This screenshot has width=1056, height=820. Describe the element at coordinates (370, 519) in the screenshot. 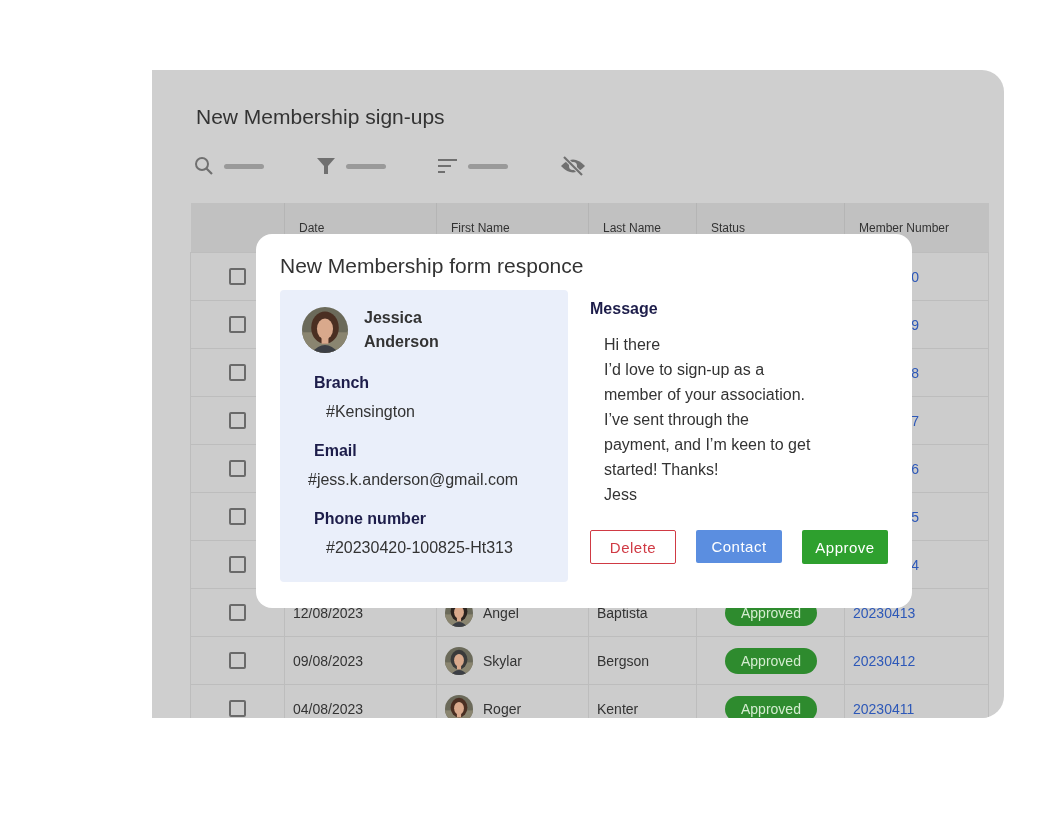

I see `field-label: Phone number` at that location.